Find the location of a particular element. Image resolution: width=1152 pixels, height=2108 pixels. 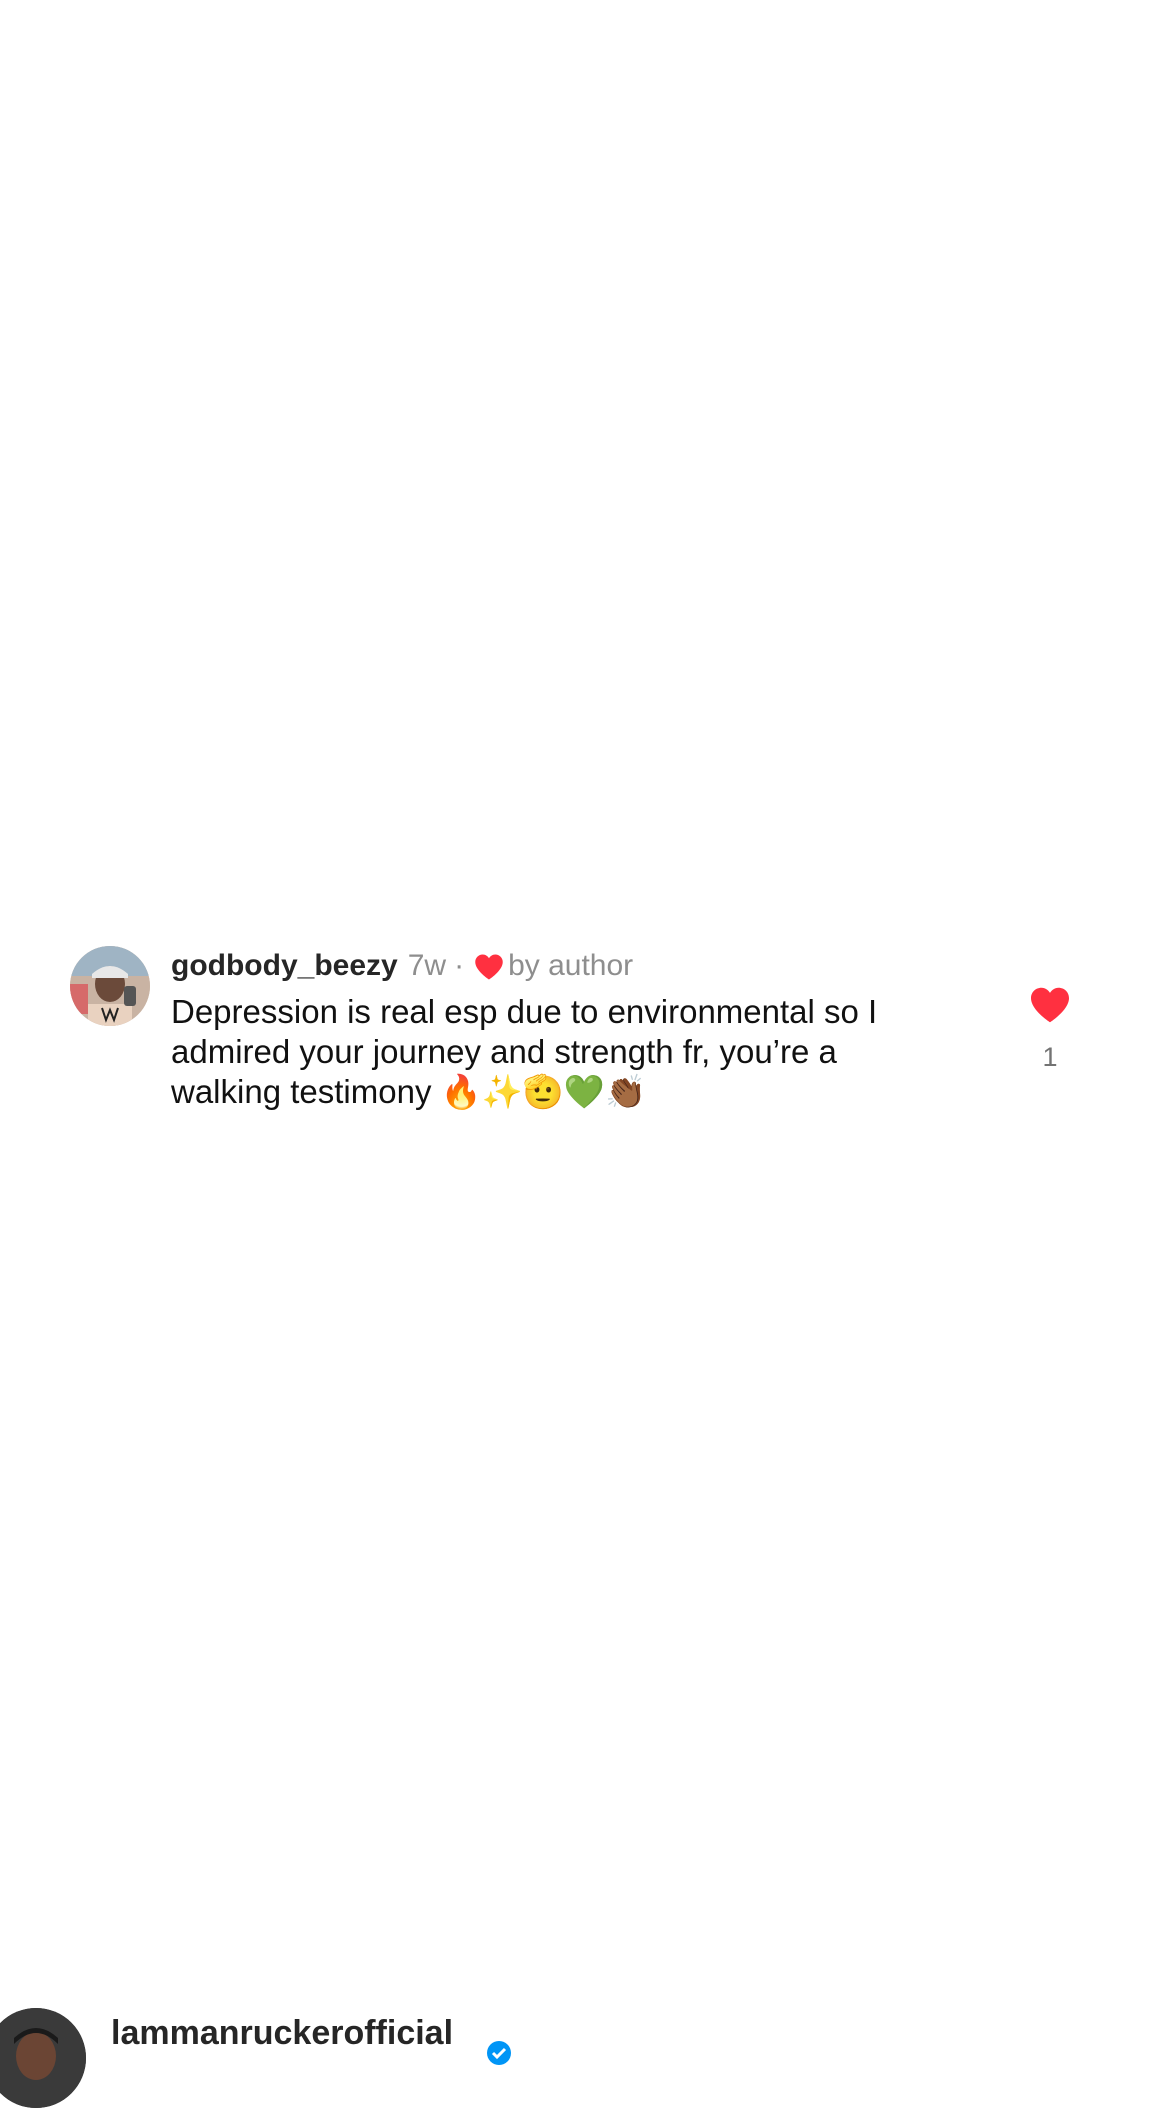

next-comment-username: lammanruckerofficial is located at coordinates (282, 2033).